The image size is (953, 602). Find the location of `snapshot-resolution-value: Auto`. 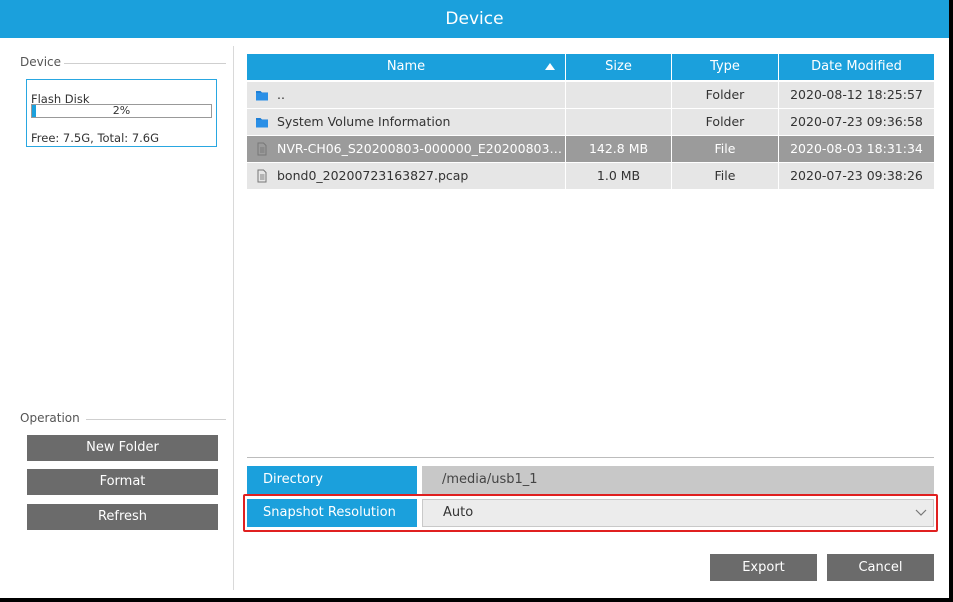

snapshot-resolution-value: Auto is located at coordinates (458, 512).